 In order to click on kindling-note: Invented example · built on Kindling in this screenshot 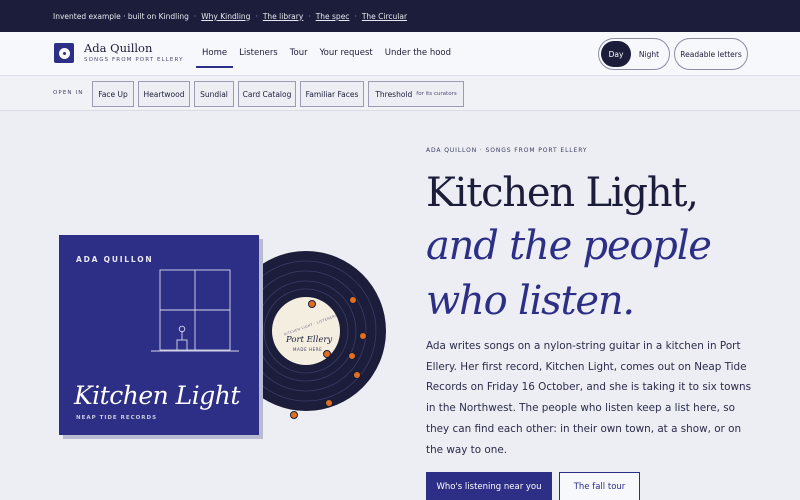, I will do `click(121, 16)`.